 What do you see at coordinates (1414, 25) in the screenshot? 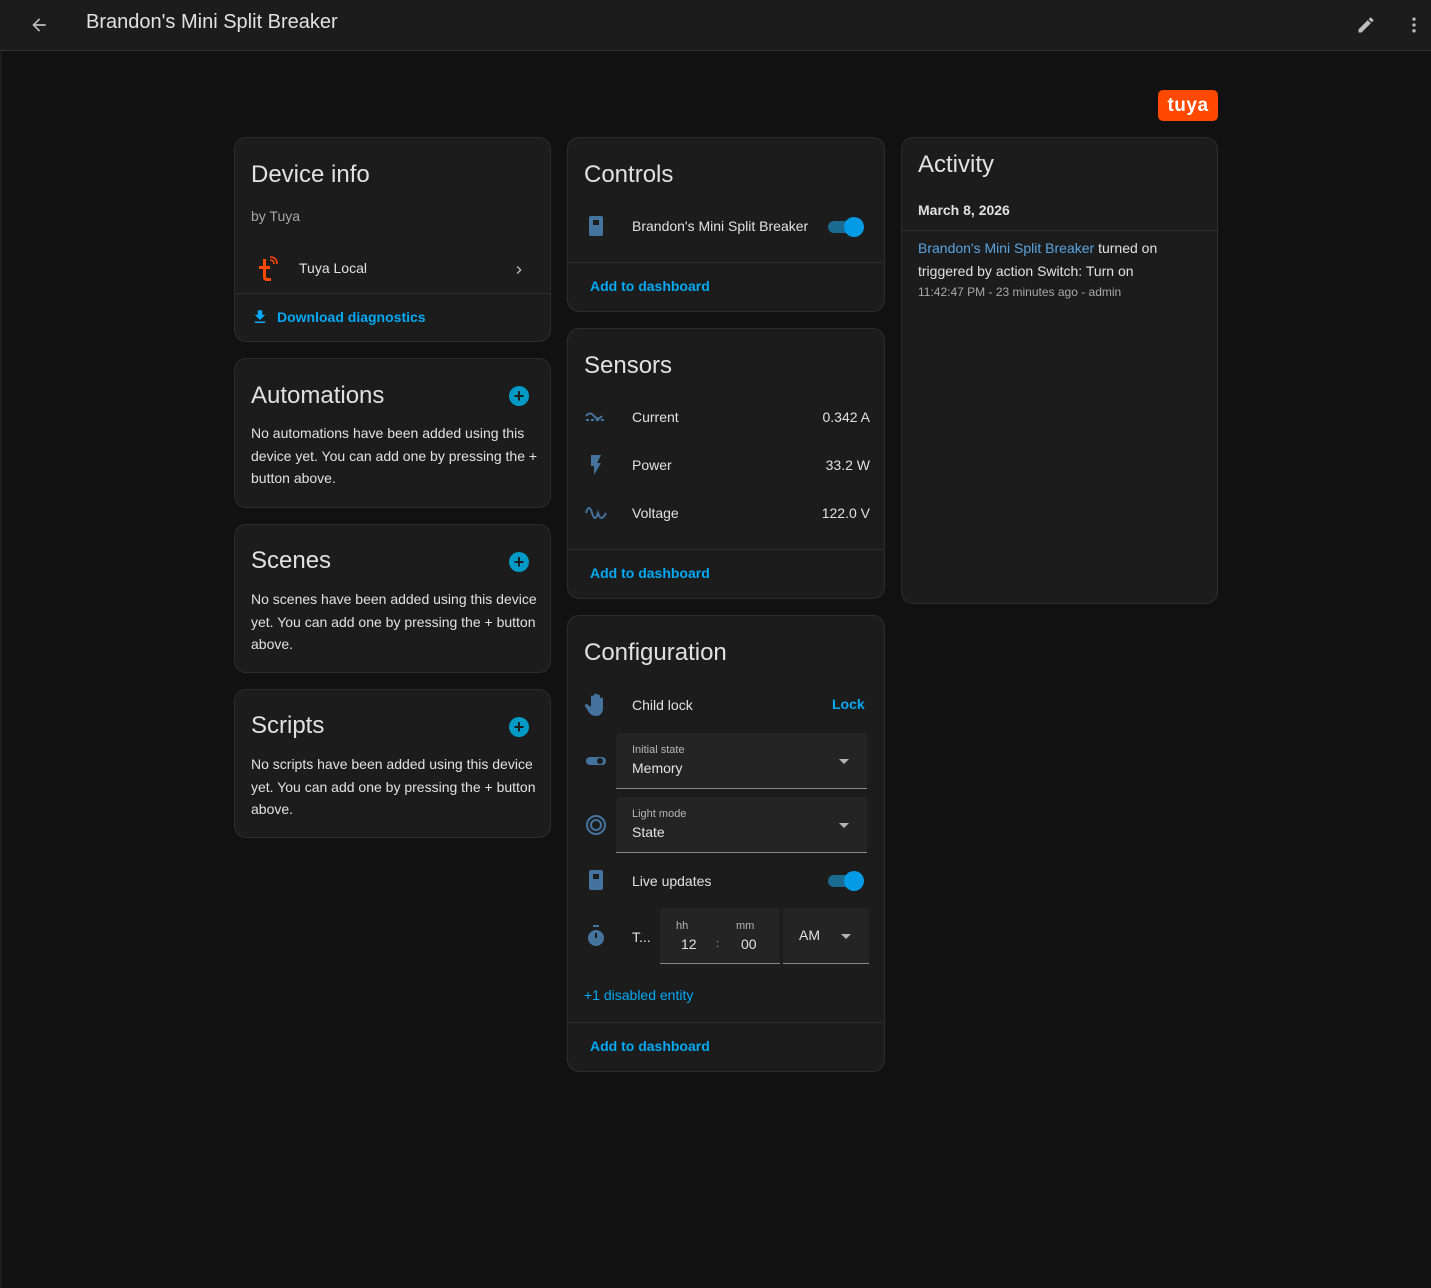
I see `more-vertical-icon` at bounding box center [1414, 25].